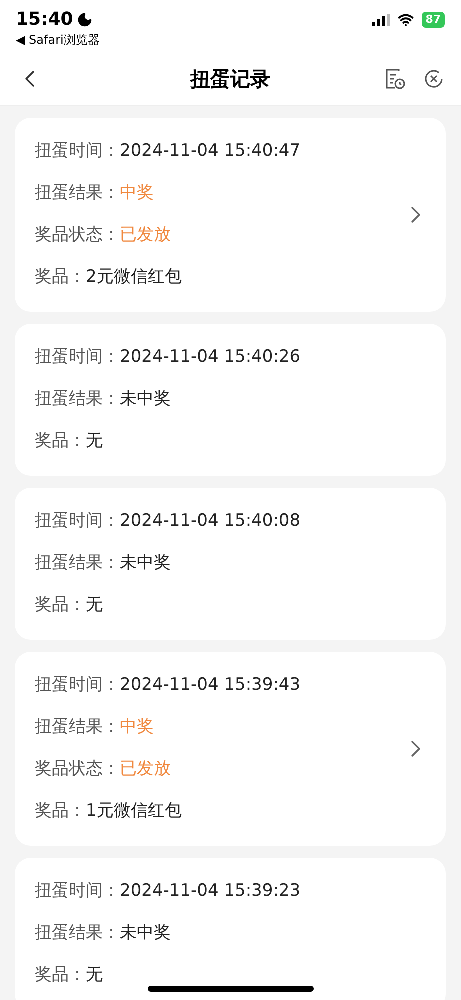  I want to click on field-value: 2024-11-04 15:40:47, so click(210, 152).